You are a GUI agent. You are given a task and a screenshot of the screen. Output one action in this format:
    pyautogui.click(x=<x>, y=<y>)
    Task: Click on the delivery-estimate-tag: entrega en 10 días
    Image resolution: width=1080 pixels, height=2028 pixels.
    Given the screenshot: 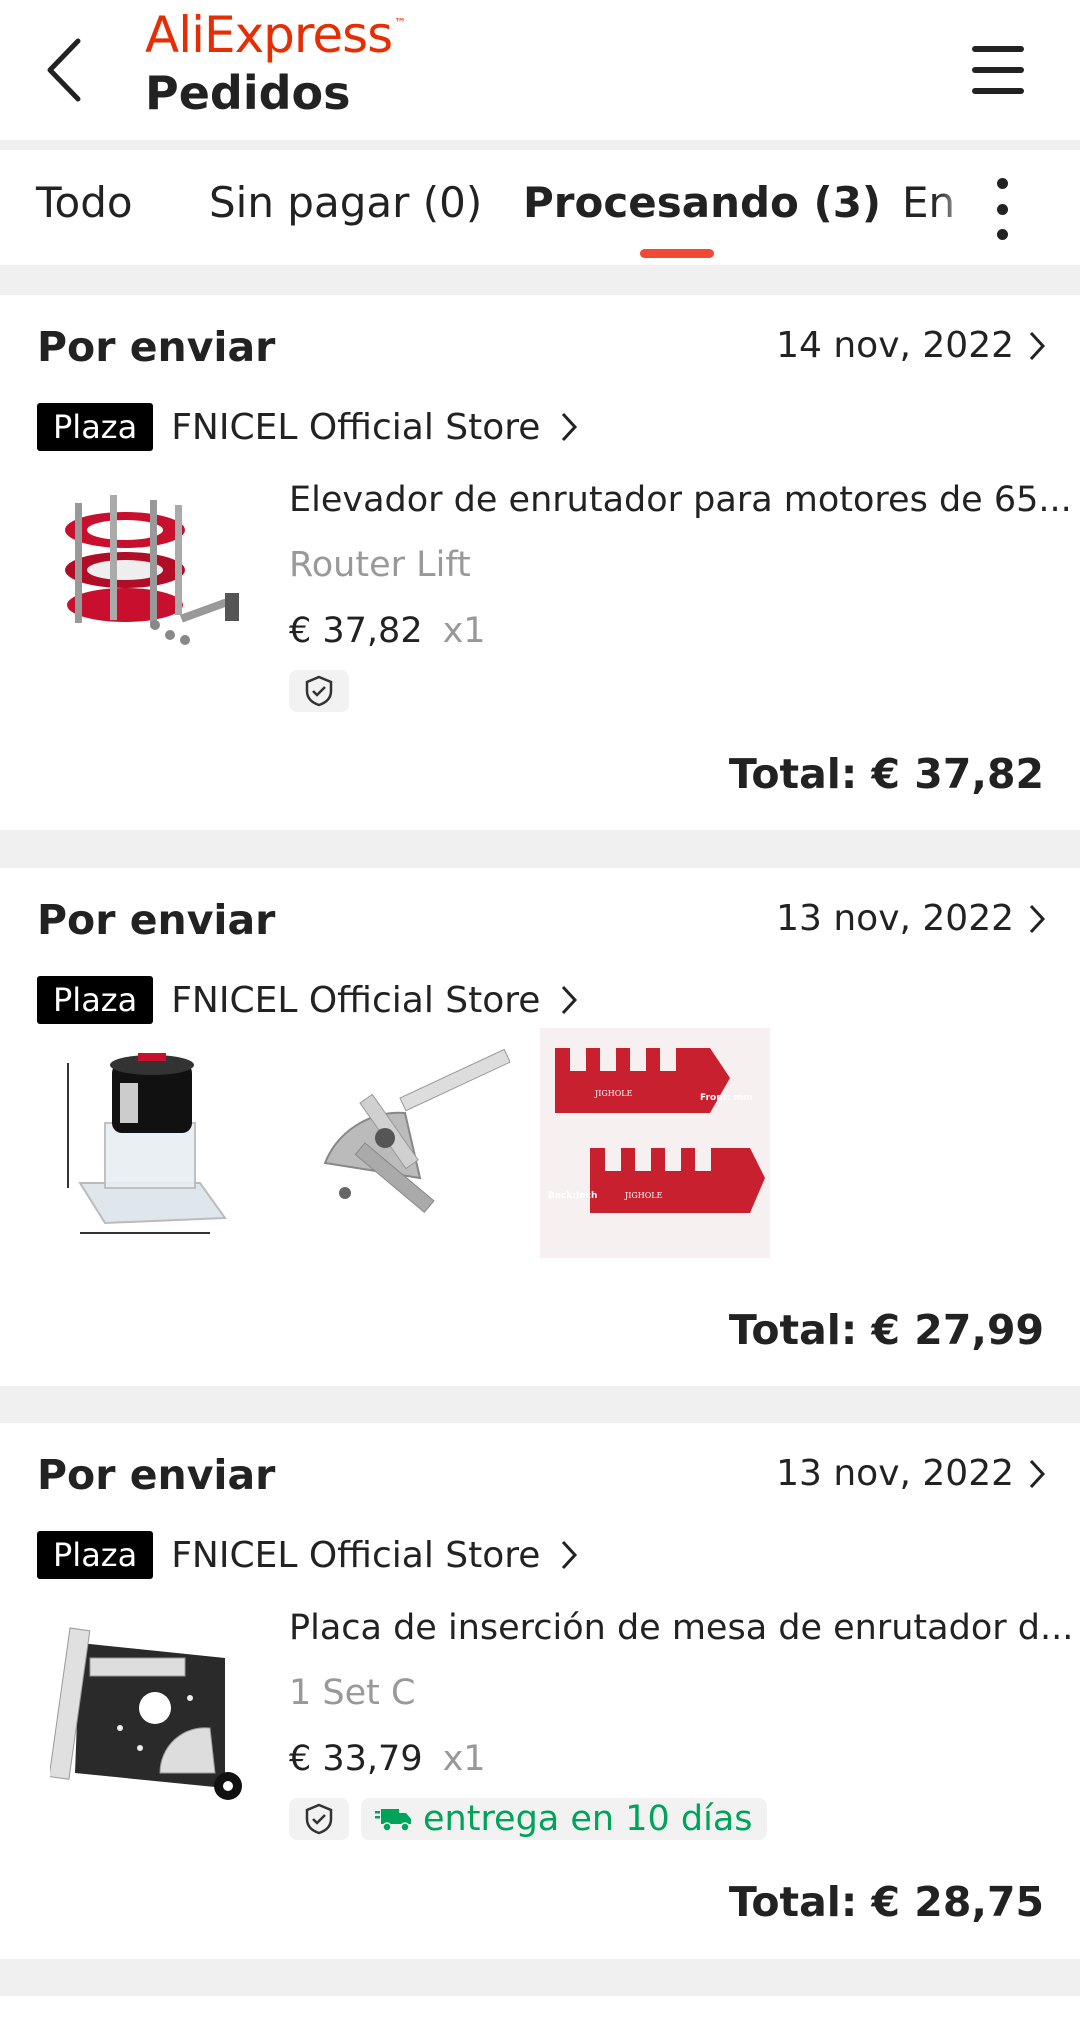 What is the action you would take?
    pyautogui.click(x=564, y=1819)
    